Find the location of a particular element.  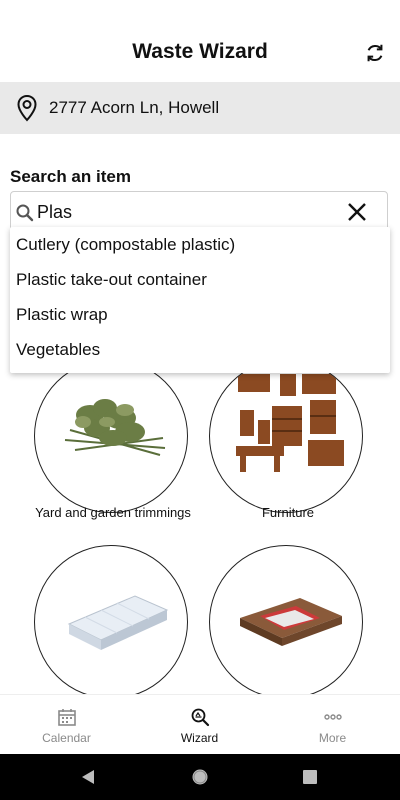

back-icon is located at coordinates (88, 777).